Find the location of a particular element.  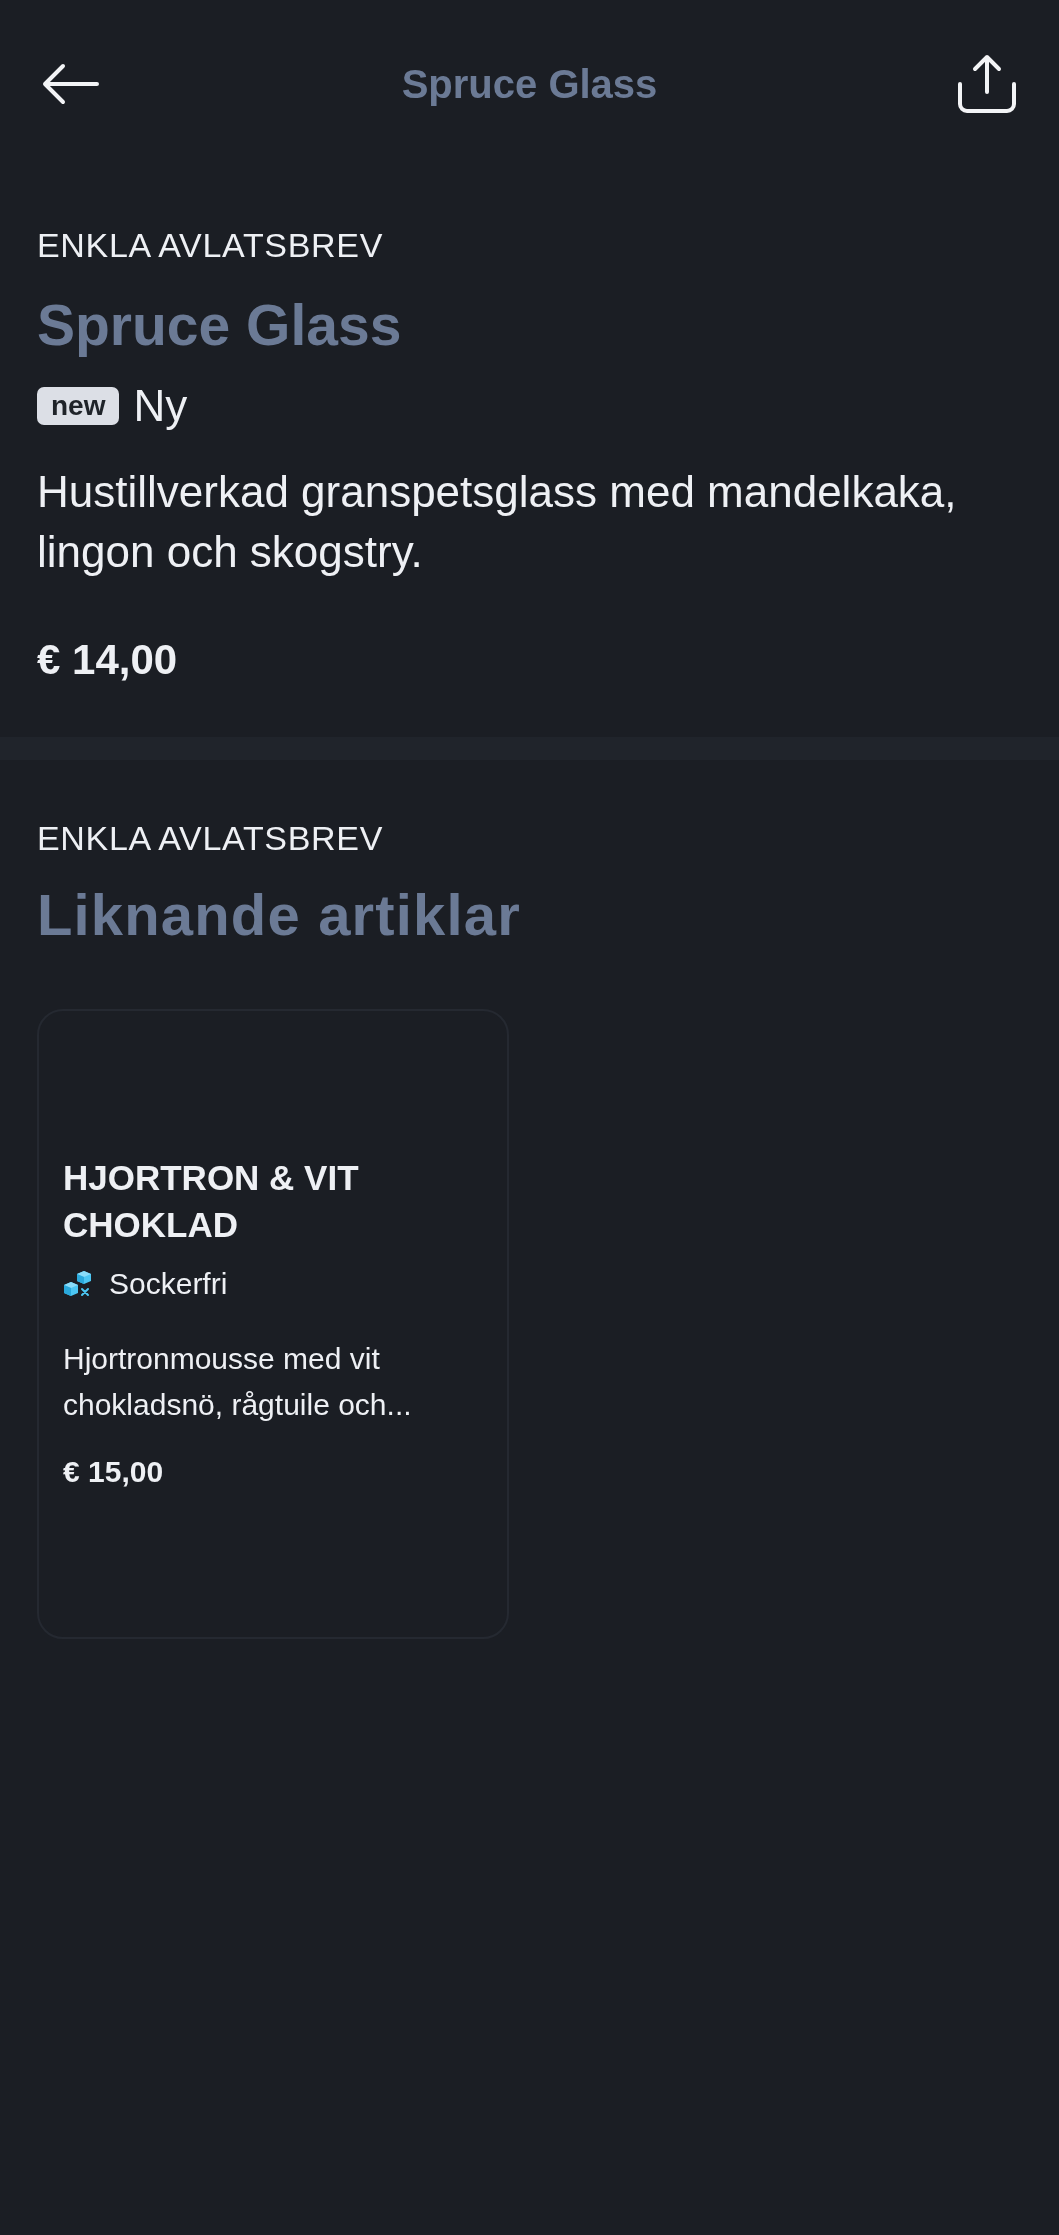

status-label: Ny is located at coordinates (160, 406).